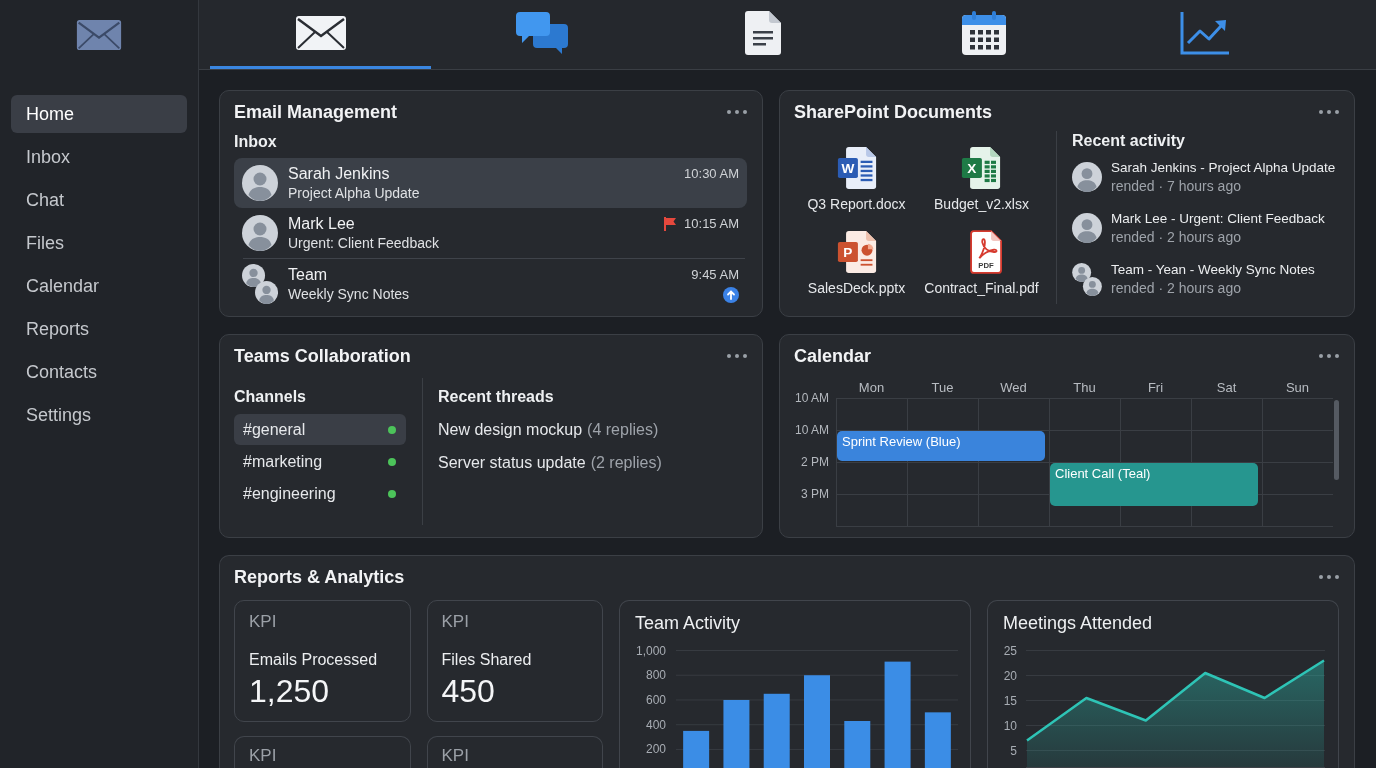  I want to click on activity-title: Team - Yean - Weekly Sync Notes, so click(1213, 269).